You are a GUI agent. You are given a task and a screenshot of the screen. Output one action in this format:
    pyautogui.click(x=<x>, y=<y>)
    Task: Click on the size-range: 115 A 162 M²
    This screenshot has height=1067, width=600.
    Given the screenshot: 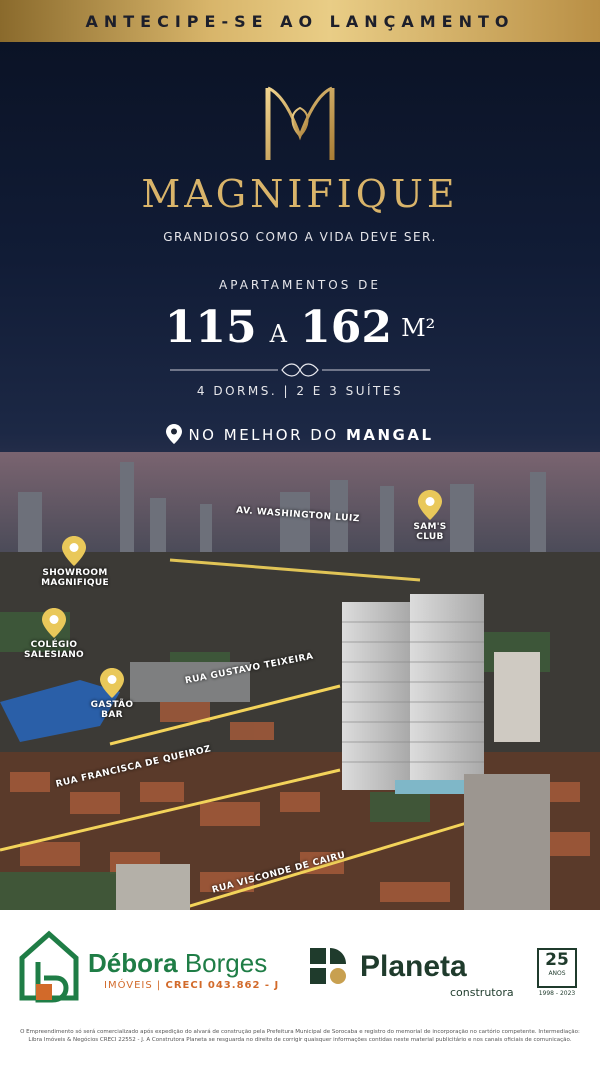 What is the action you would take?
    pyautogui.click(x=300, y=327)
    